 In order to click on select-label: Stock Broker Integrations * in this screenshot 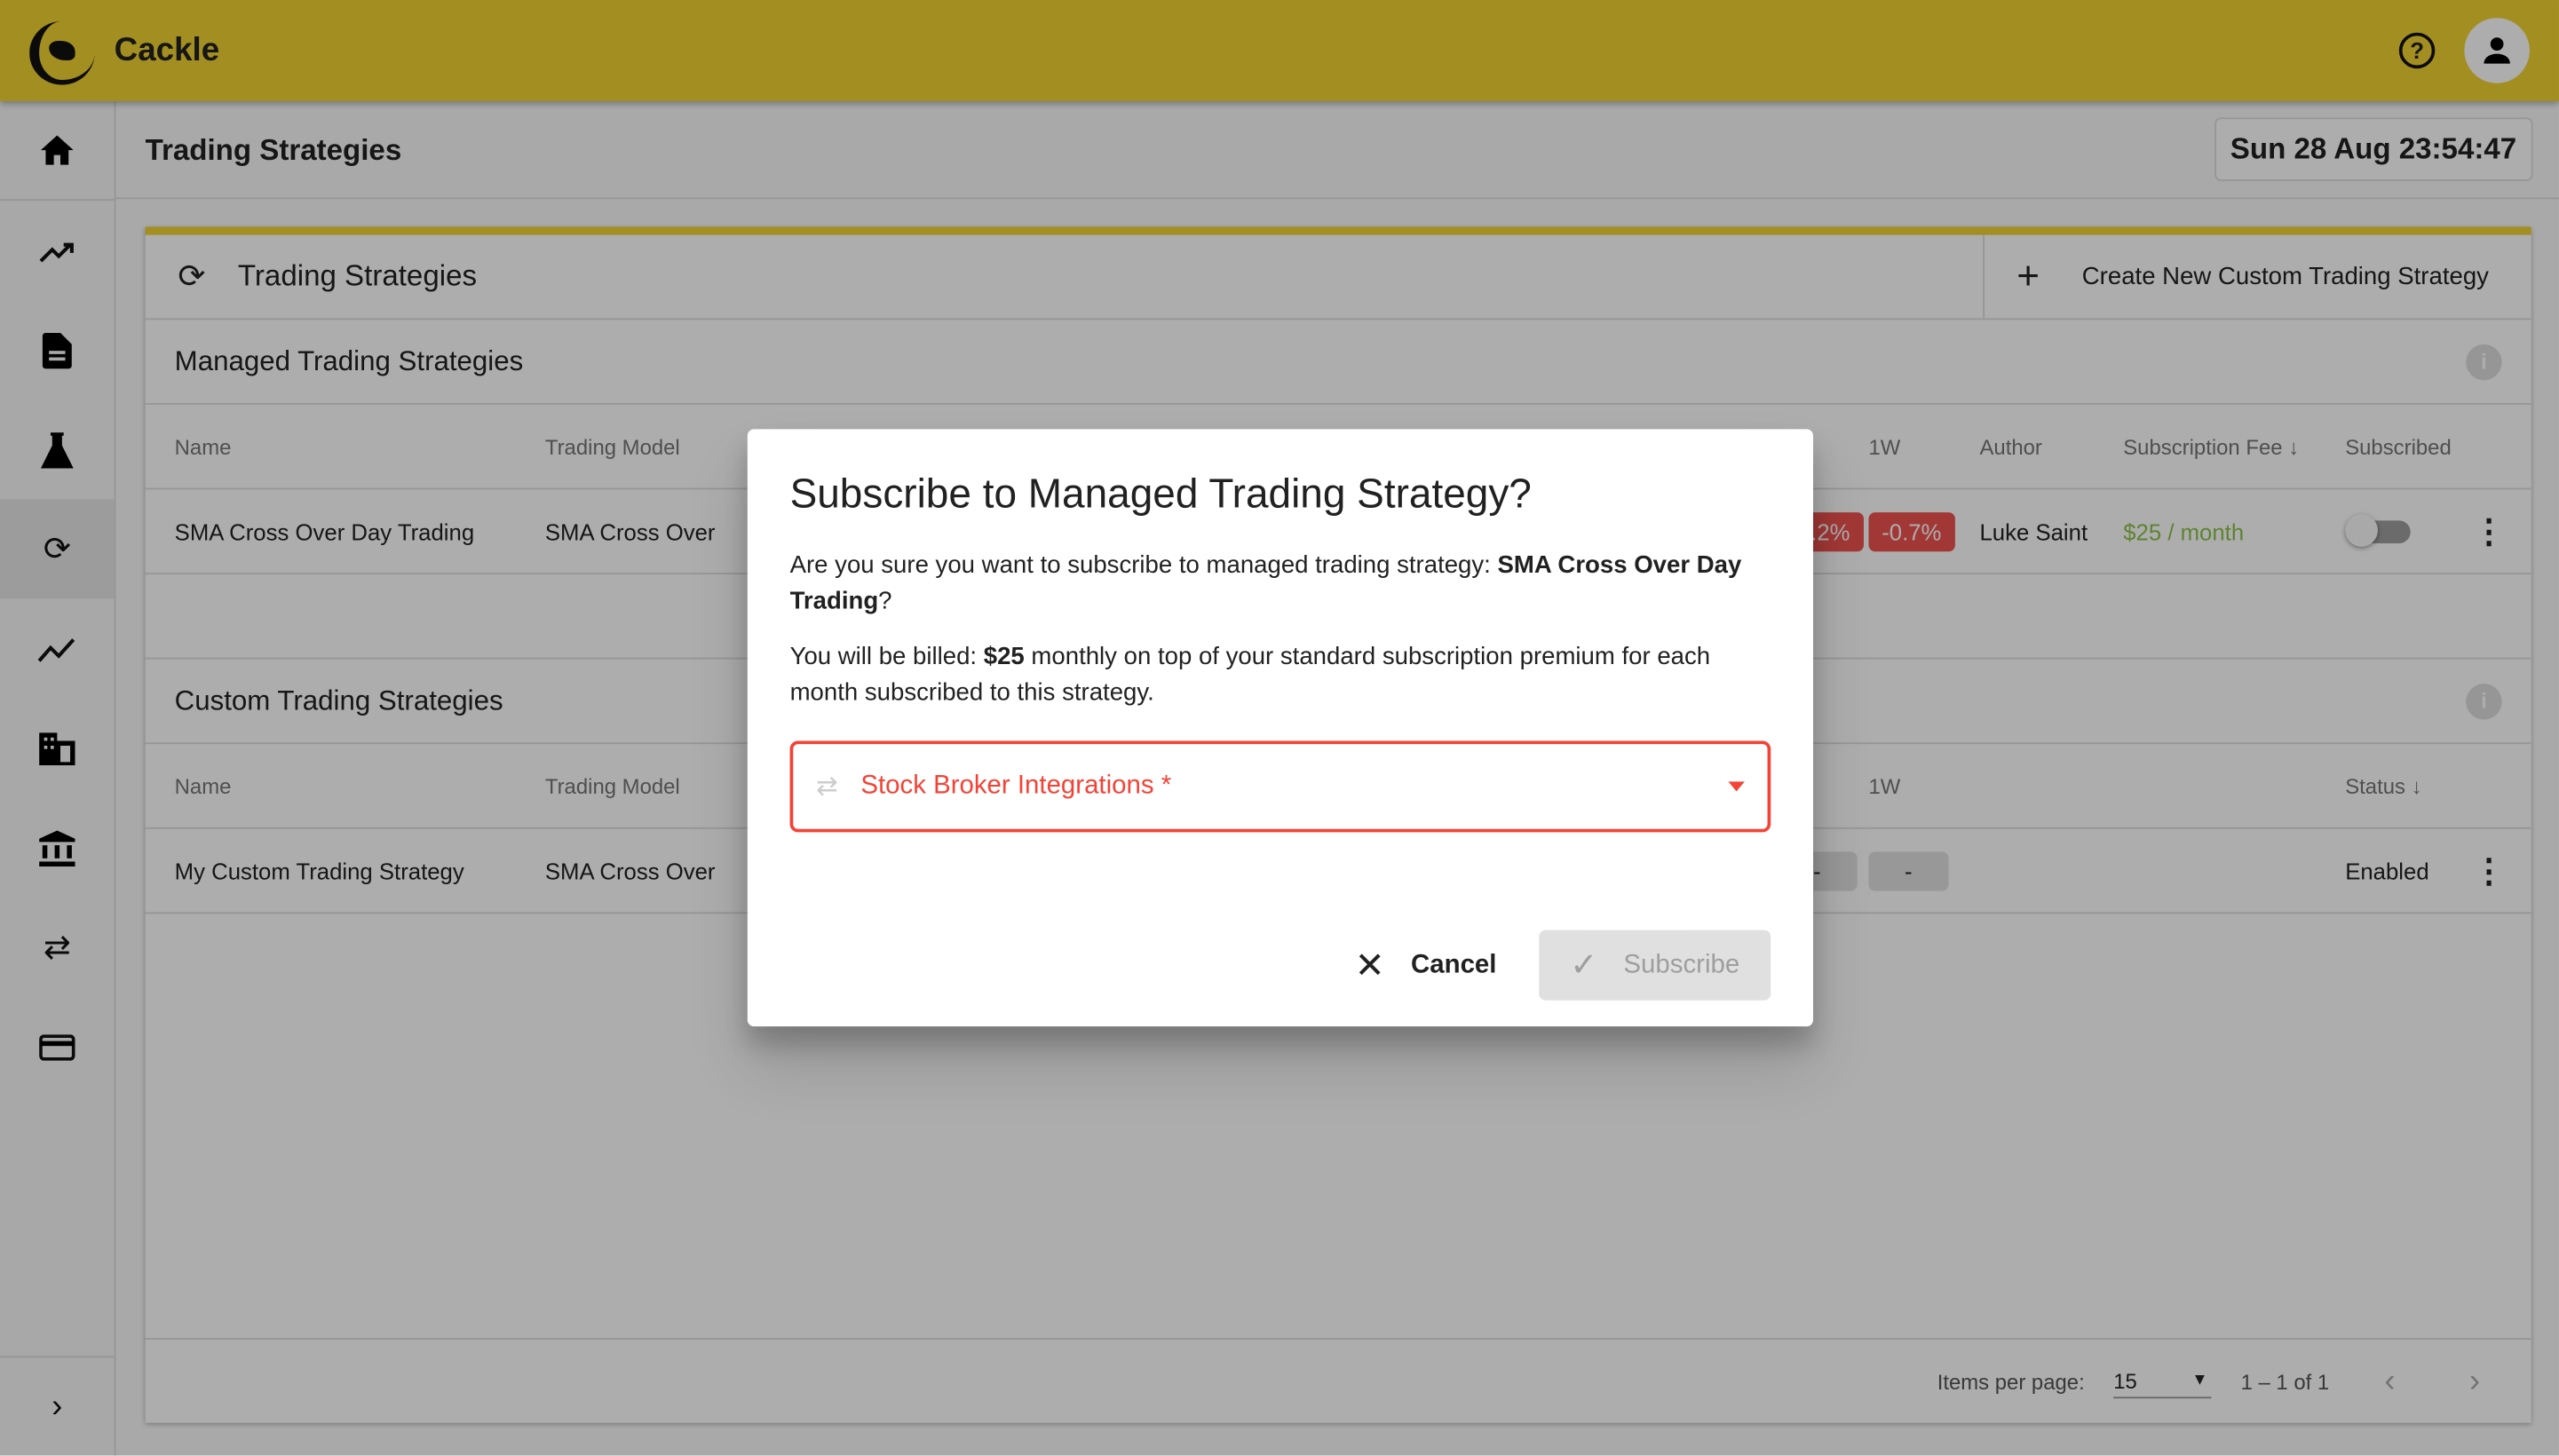, I will do `click(1016, 786)`.